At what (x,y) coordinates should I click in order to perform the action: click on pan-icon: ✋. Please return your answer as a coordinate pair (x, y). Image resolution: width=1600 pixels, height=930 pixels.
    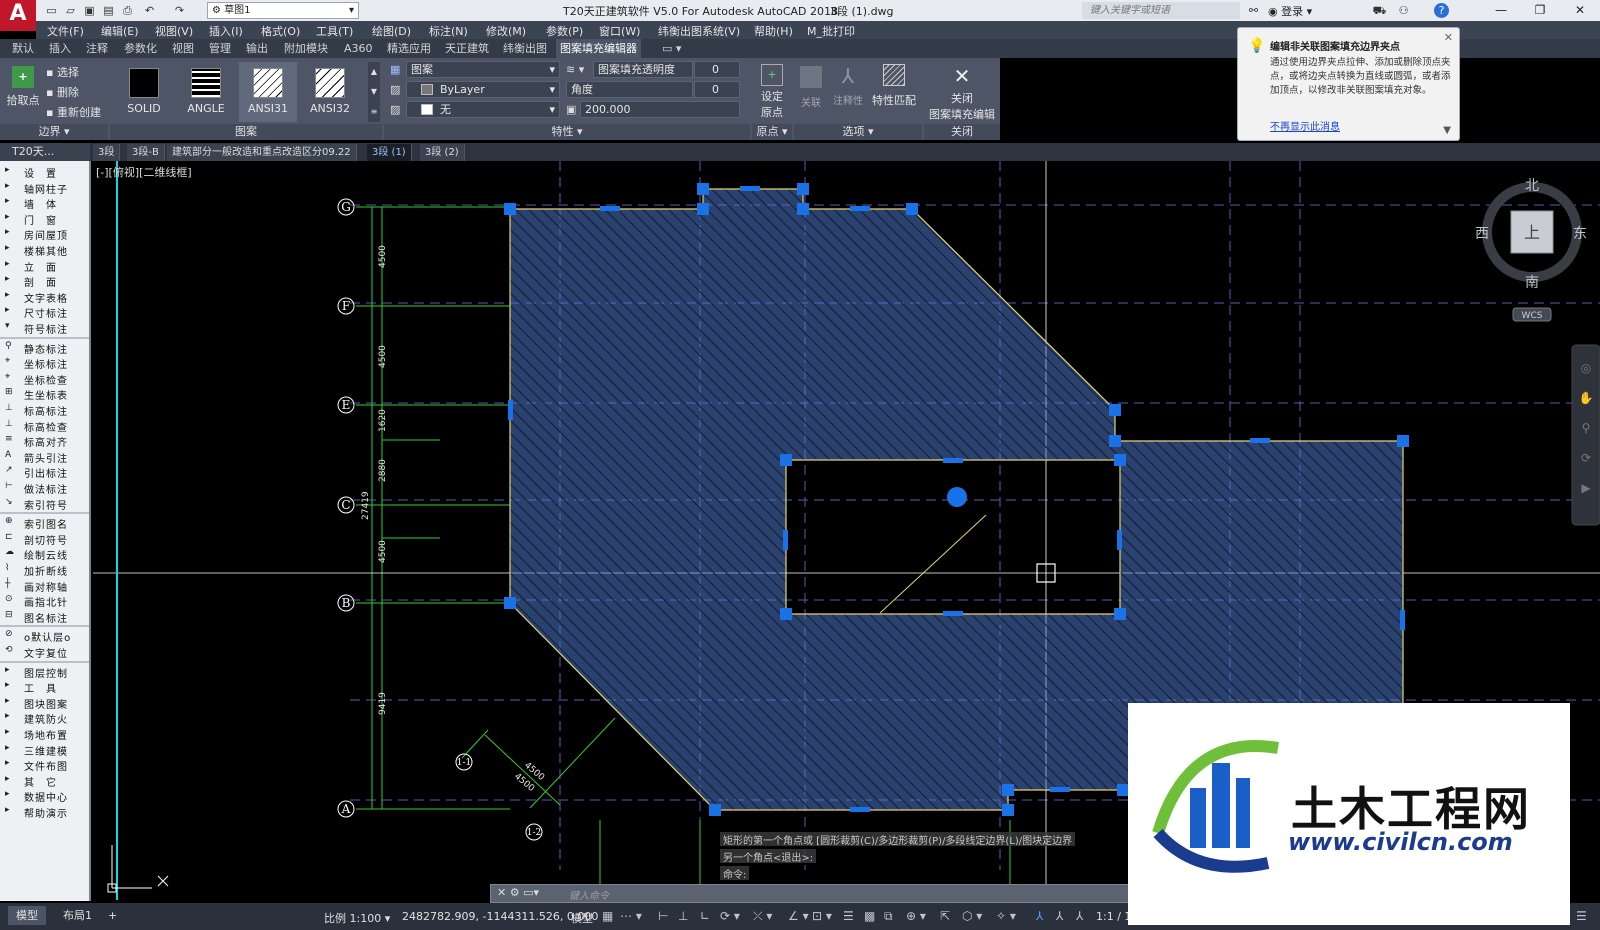
    Looking at the image, I should click on (1586, 398).